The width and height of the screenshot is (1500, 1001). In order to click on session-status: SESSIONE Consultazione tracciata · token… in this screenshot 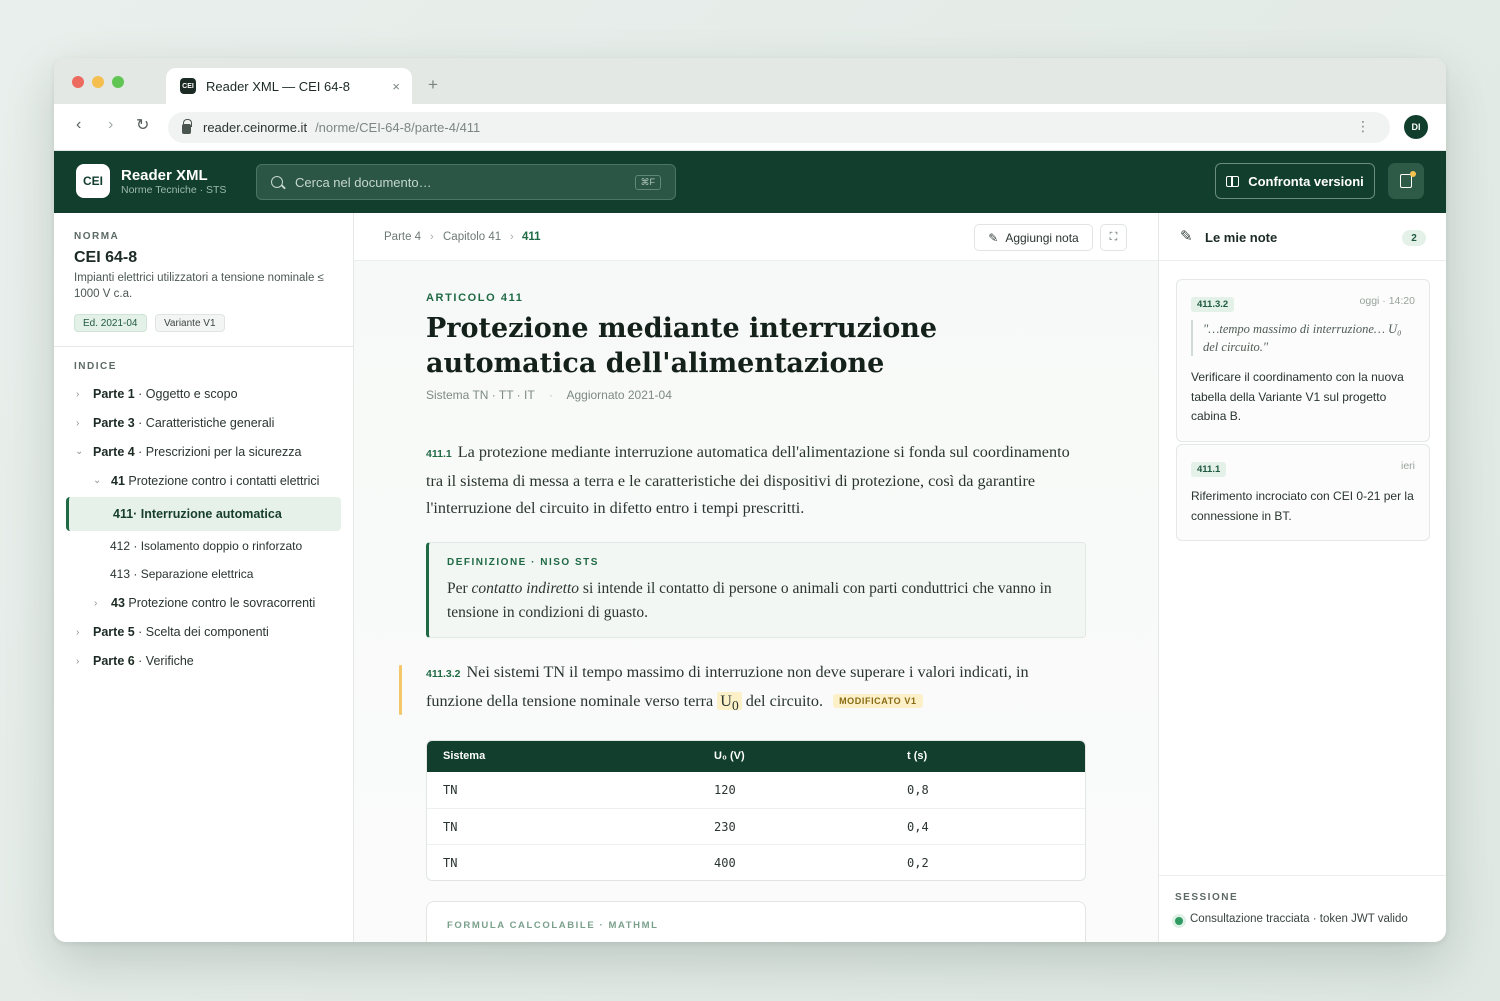, I will do `click(1302, 908)`.